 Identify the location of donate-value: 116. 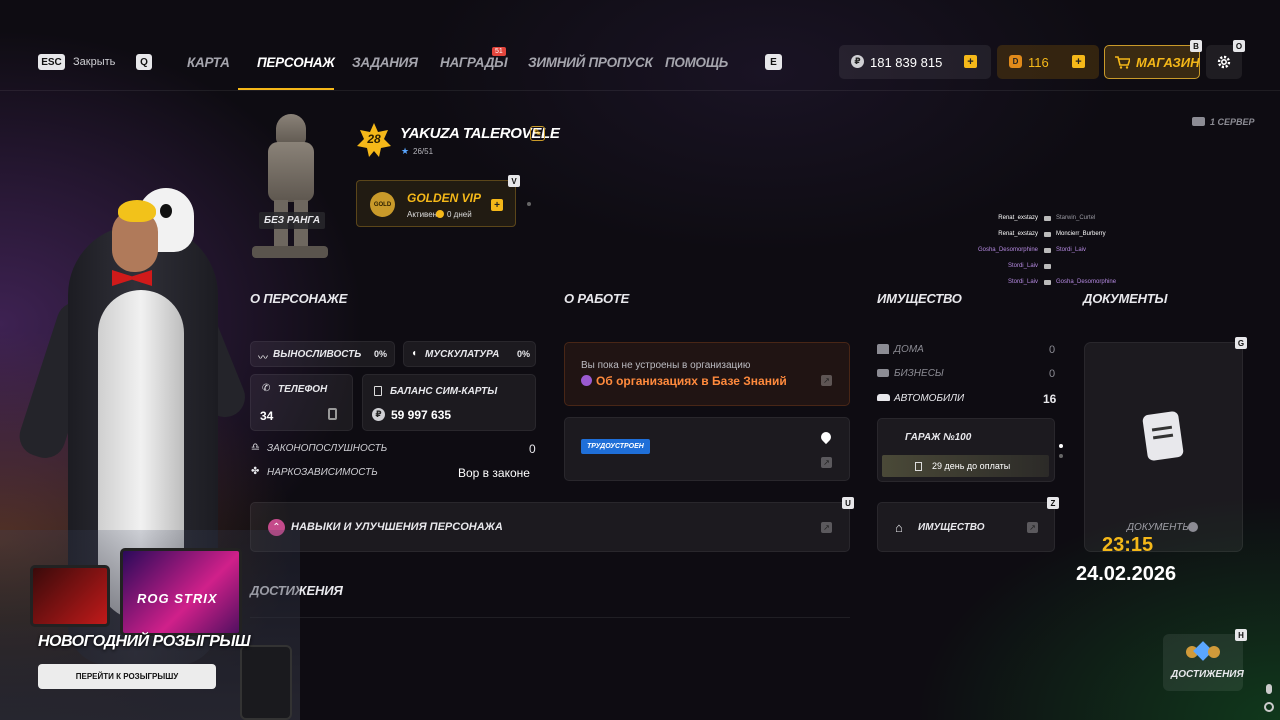
(1038, 62).